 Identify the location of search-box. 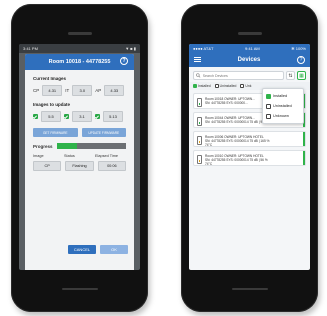
(238, 75).